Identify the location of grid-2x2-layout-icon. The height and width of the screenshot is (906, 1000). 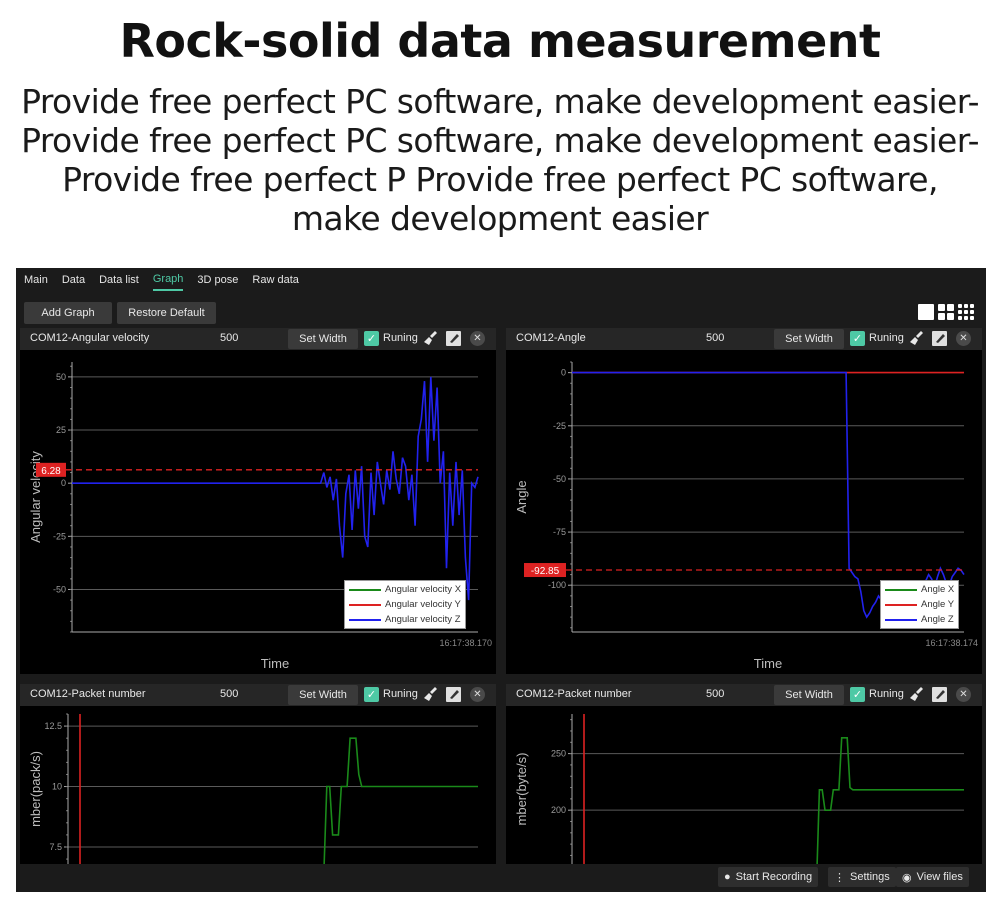
(946, 312).